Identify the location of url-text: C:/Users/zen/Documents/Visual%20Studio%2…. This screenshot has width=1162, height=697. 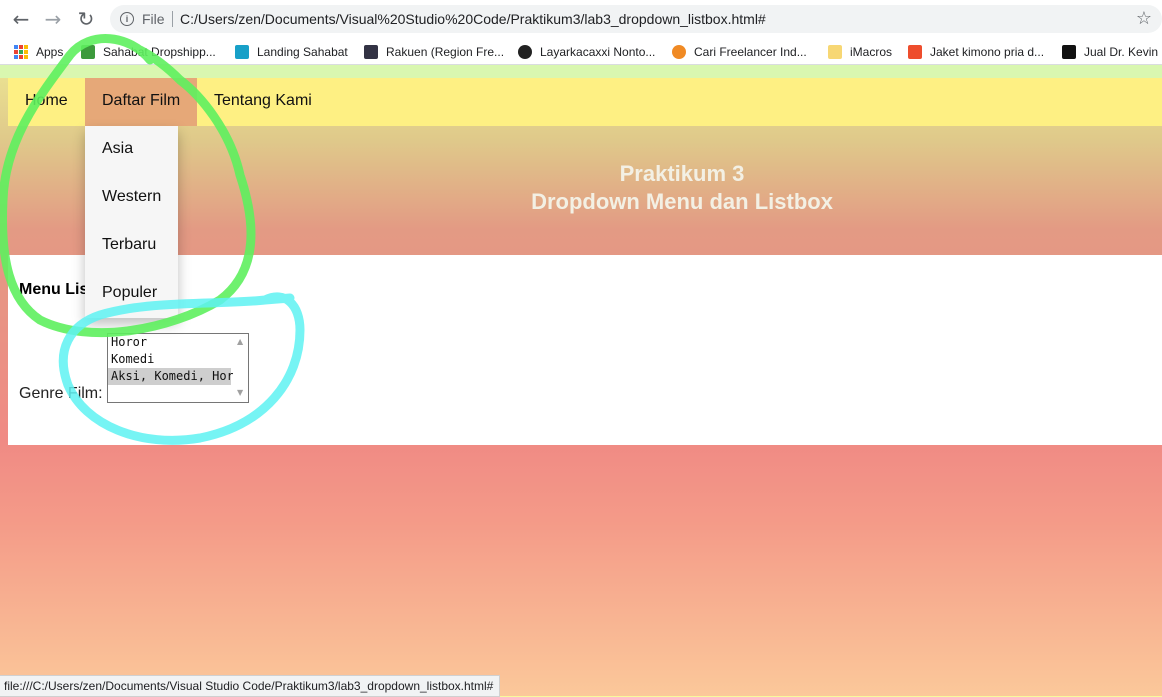
(473, 19).